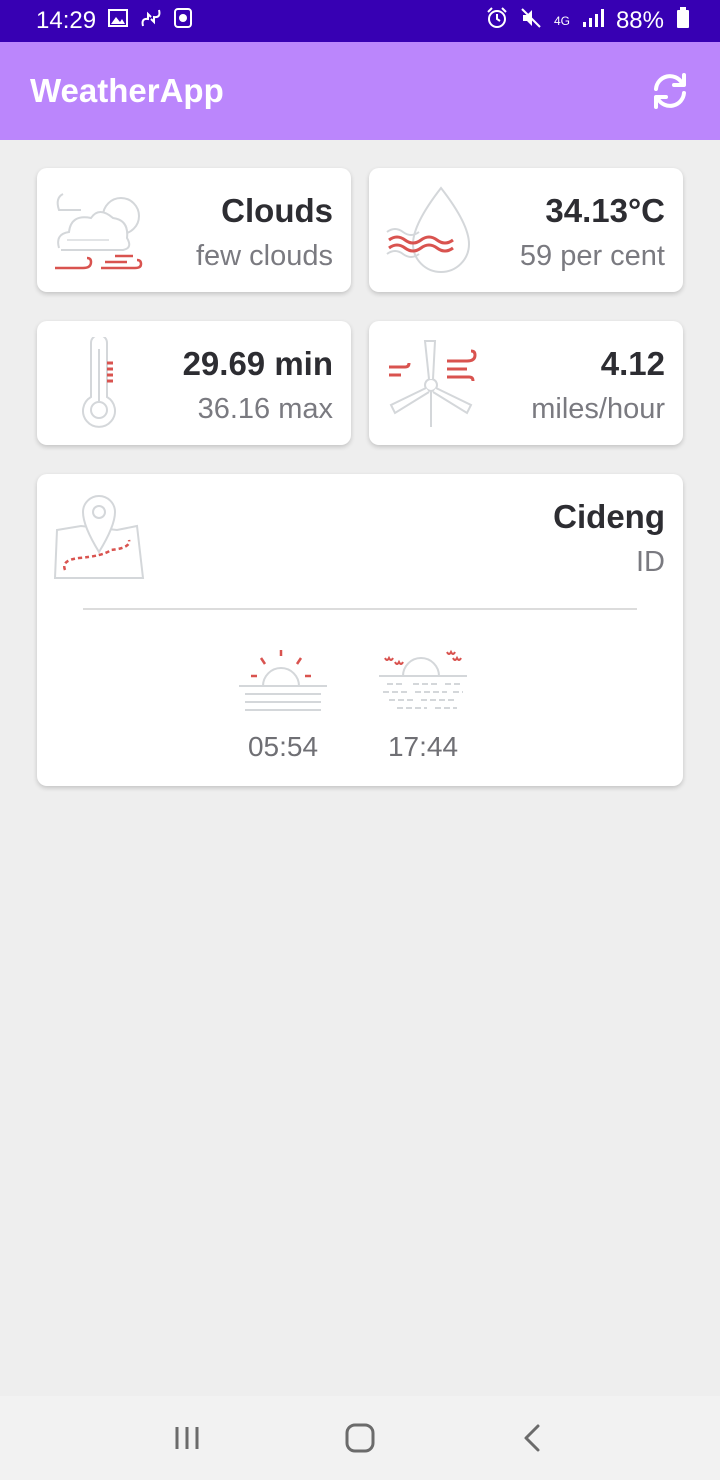 The width and height of the screenshot is (720, 1480). What do you see at coordinates (531, 21) in the screenshot?
I see `mute-icon` at bounding box center [531, 21].